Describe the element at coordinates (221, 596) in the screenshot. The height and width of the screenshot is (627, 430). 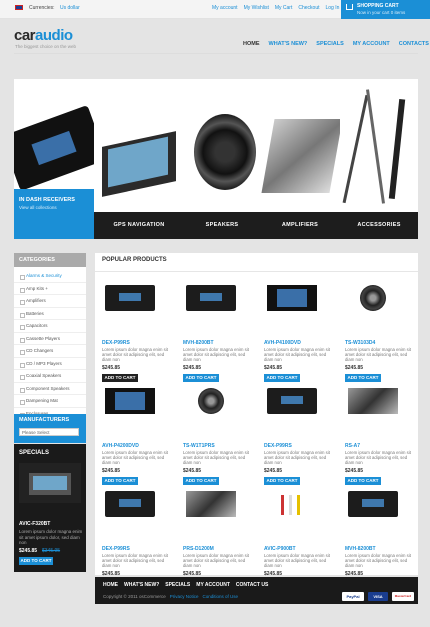
I see `conditions-link: Conditions of Use` at that location.